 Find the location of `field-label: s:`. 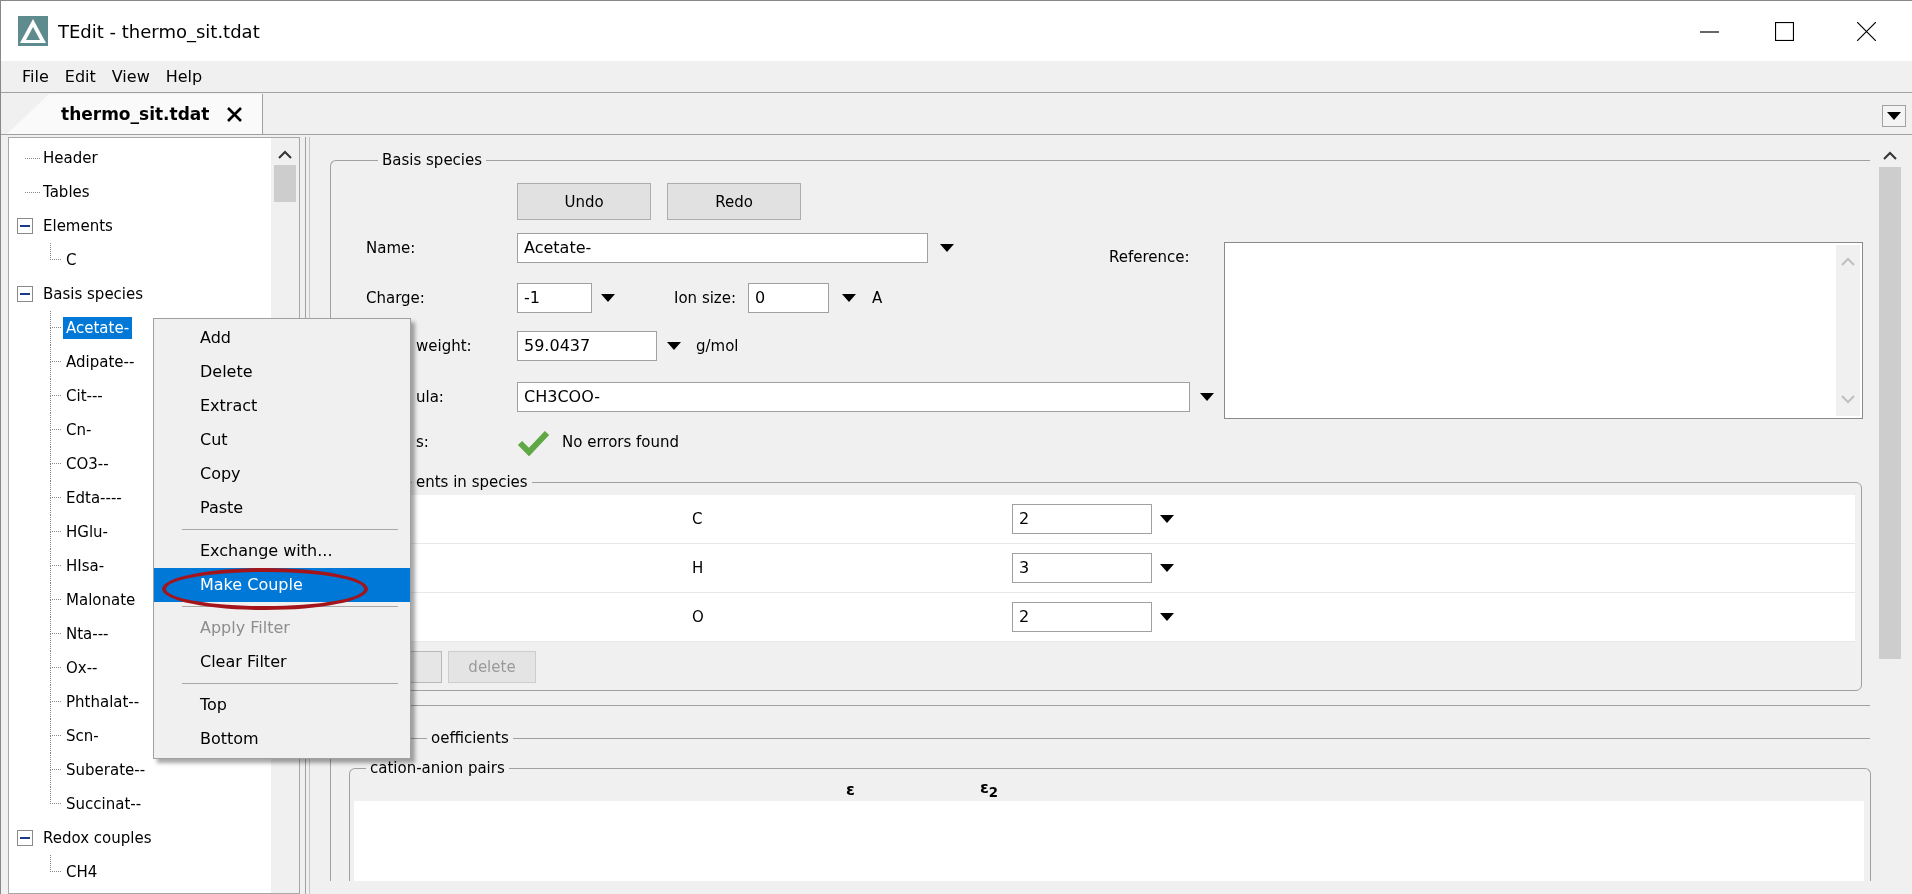

field-label: s: is located at coordinates (422, 442).